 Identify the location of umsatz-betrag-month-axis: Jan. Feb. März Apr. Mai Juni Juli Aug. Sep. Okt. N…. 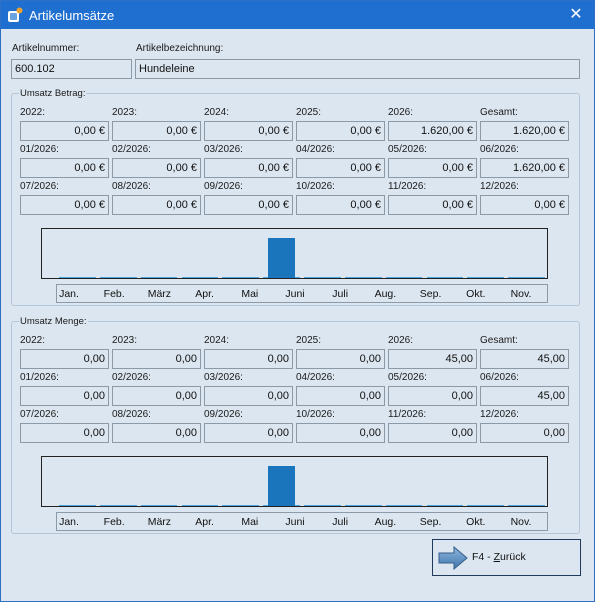
(302, 293).